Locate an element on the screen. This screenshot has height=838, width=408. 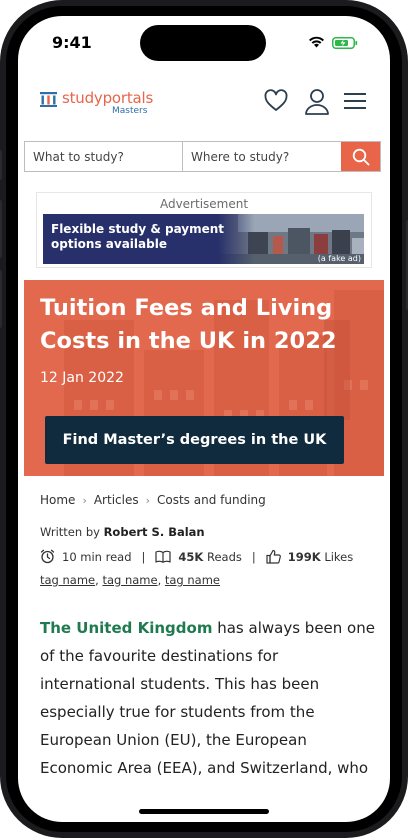
where-to-study-input is located at coordinates (262, 156).